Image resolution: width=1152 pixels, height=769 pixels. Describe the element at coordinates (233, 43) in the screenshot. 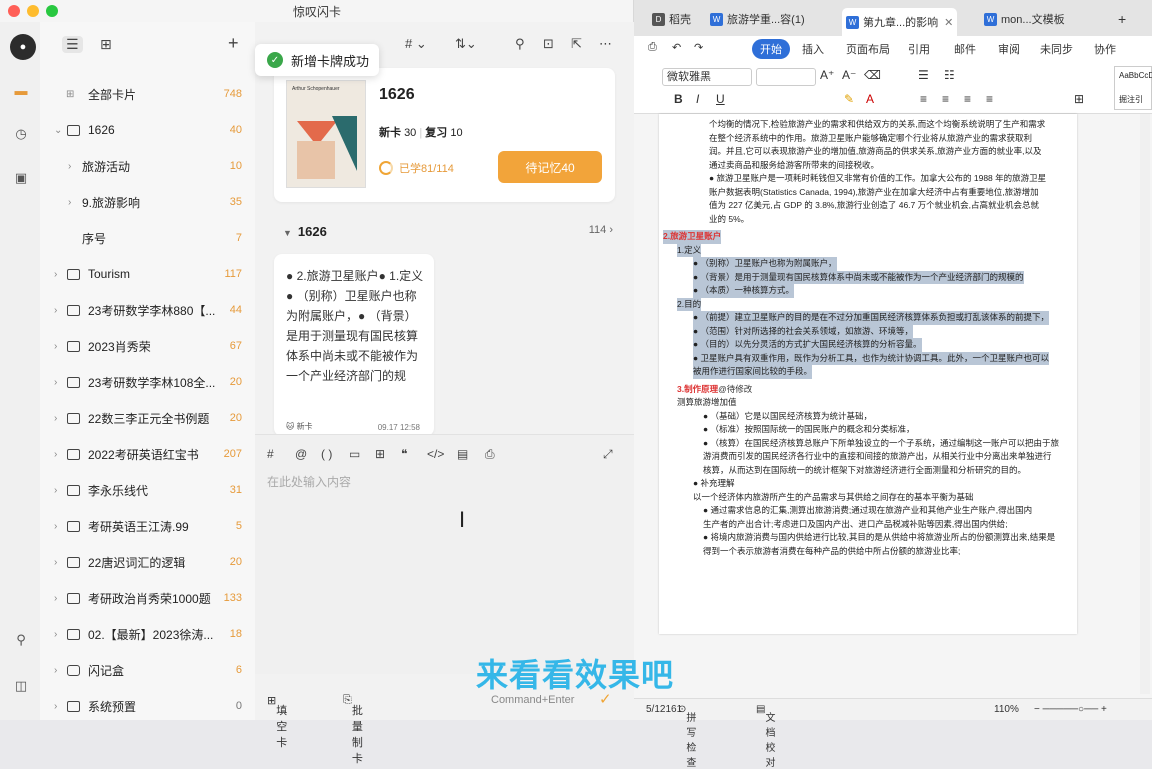

I see `add-deck-button: +` at that location.